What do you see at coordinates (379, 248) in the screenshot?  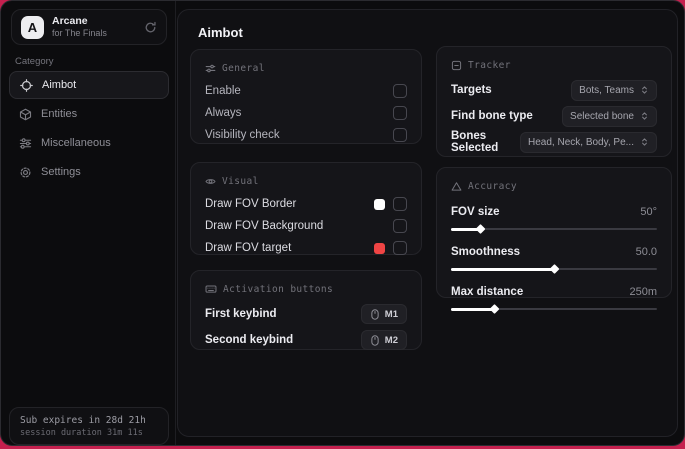 I see `fov-target-color-swatch` at bounding box center [379, 248].